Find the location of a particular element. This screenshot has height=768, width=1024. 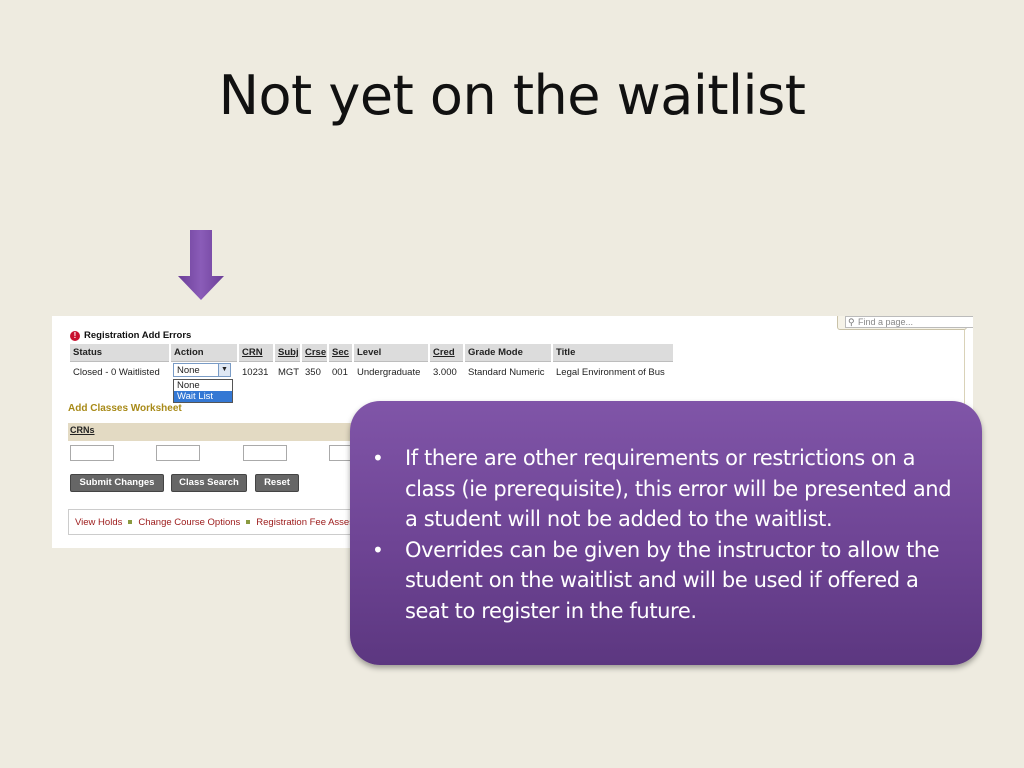

col-level: Level is located at coordinates (391, 353).